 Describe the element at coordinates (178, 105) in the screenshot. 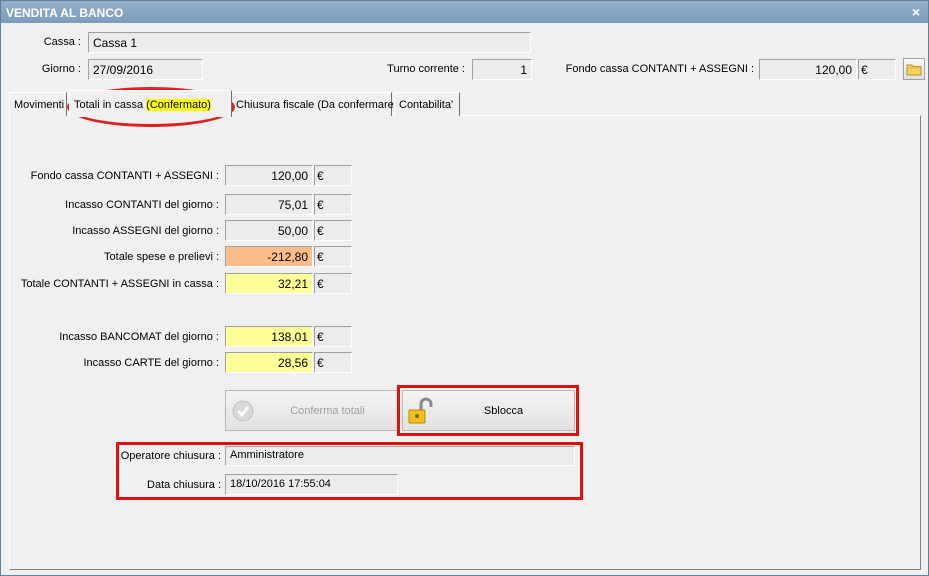

I see `tab-totali-status: (Confermato)` at that location.